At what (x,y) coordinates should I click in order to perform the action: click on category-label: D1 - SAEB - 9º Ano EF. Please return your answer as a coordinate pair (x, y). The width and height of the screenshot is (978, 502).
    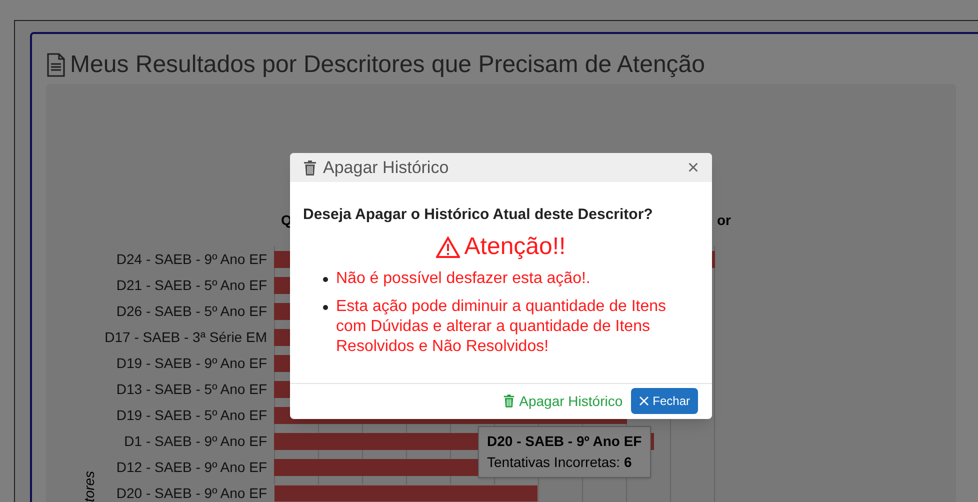
    Looking at the image, I should click on (195, 441).